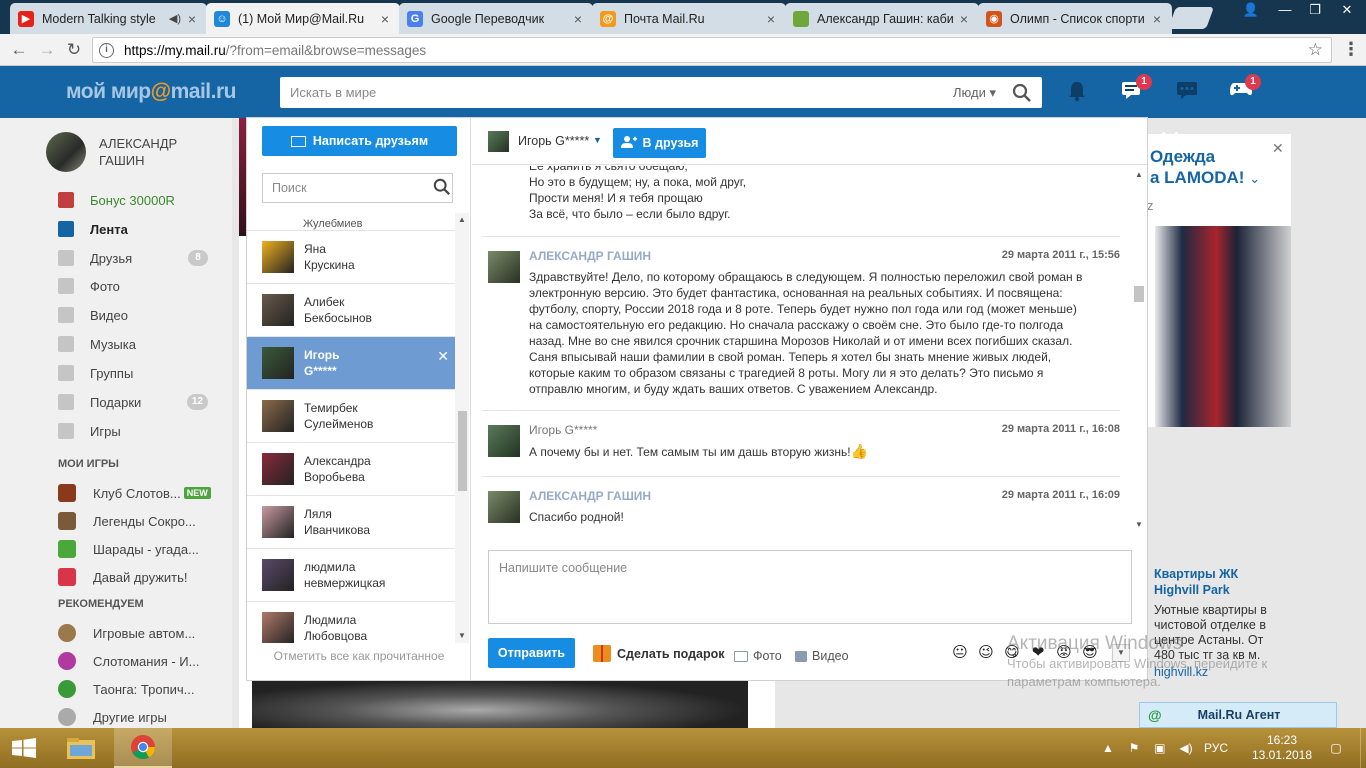 Image resolution: width=1366 pixels, height=768 pixels. Describe the element at coordinates (351, 257) in the screenshot. I see `contact-item: Яна Крускина` at that location.